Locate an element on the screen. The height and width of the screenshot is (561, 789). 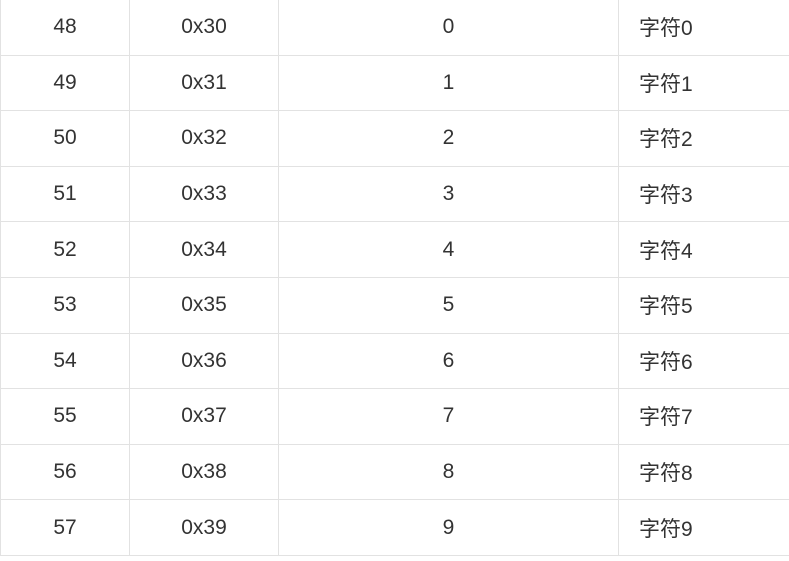
description-cell: 字符7 is located at coordinates (703, 416).